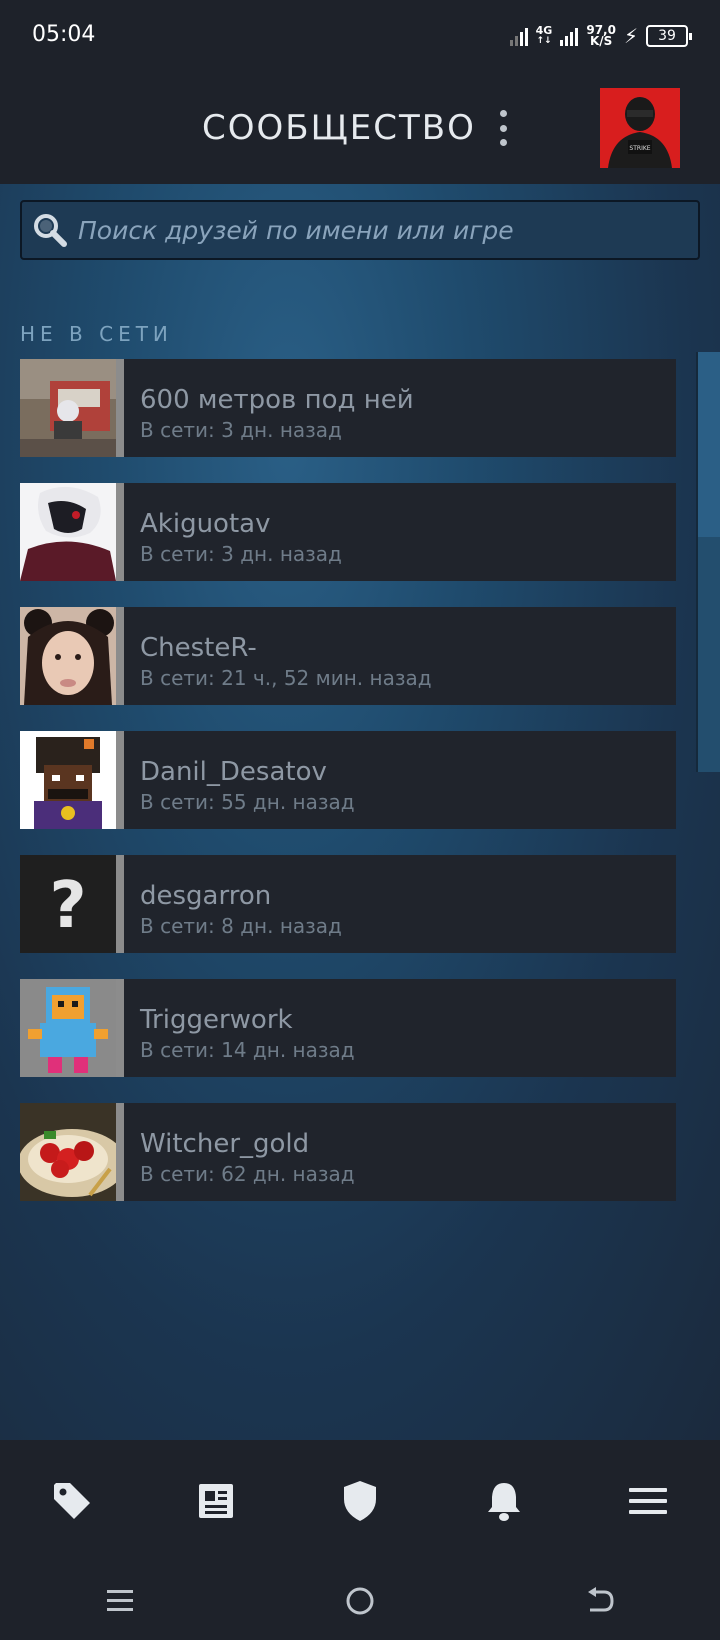 The image size is (720, 1640). I want to click on side-panel-handle-upper, so click(709, 444).